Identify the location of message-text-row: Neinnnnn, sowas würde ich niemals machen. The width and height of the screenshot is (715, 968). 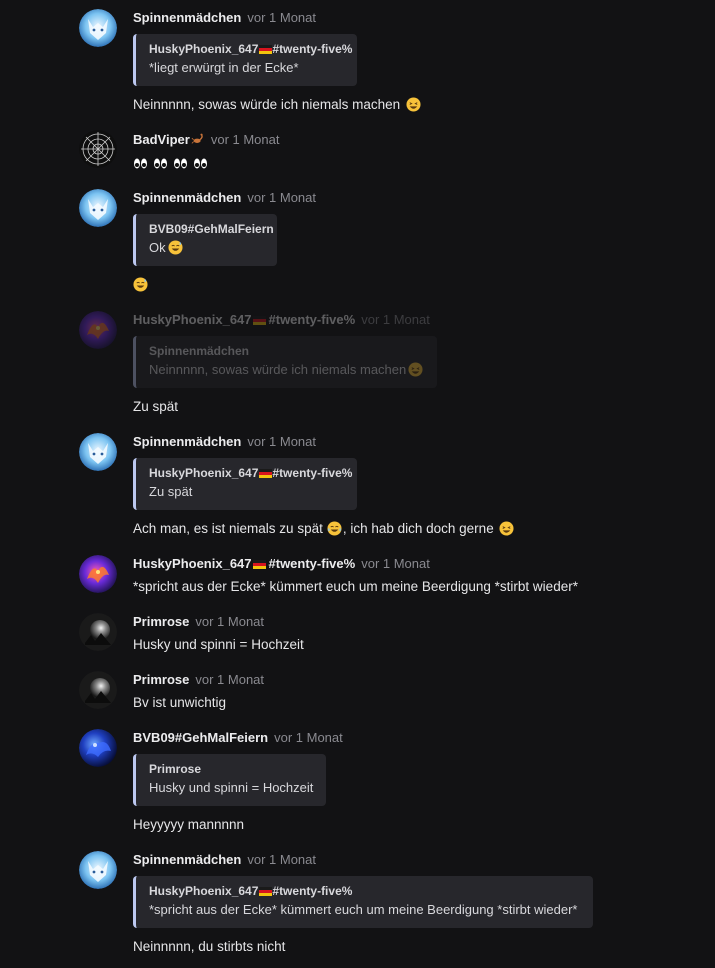
(277, 105).